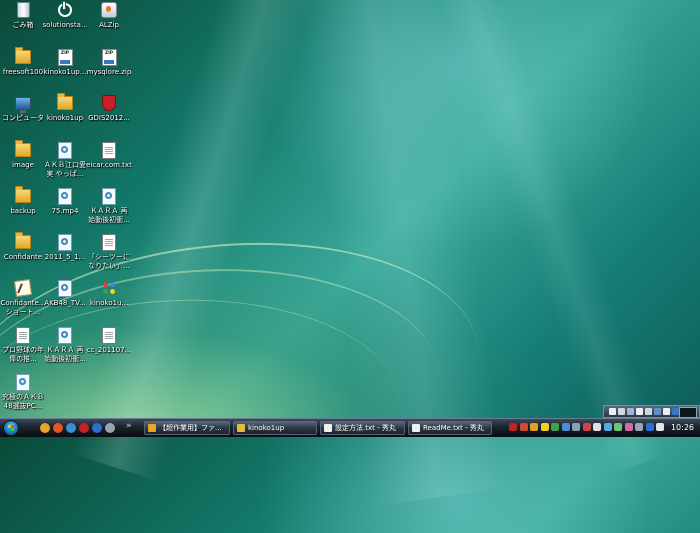 The image size is (700, 533). I want to click on backup-folder-shortcut: backup, so click(23, 201).